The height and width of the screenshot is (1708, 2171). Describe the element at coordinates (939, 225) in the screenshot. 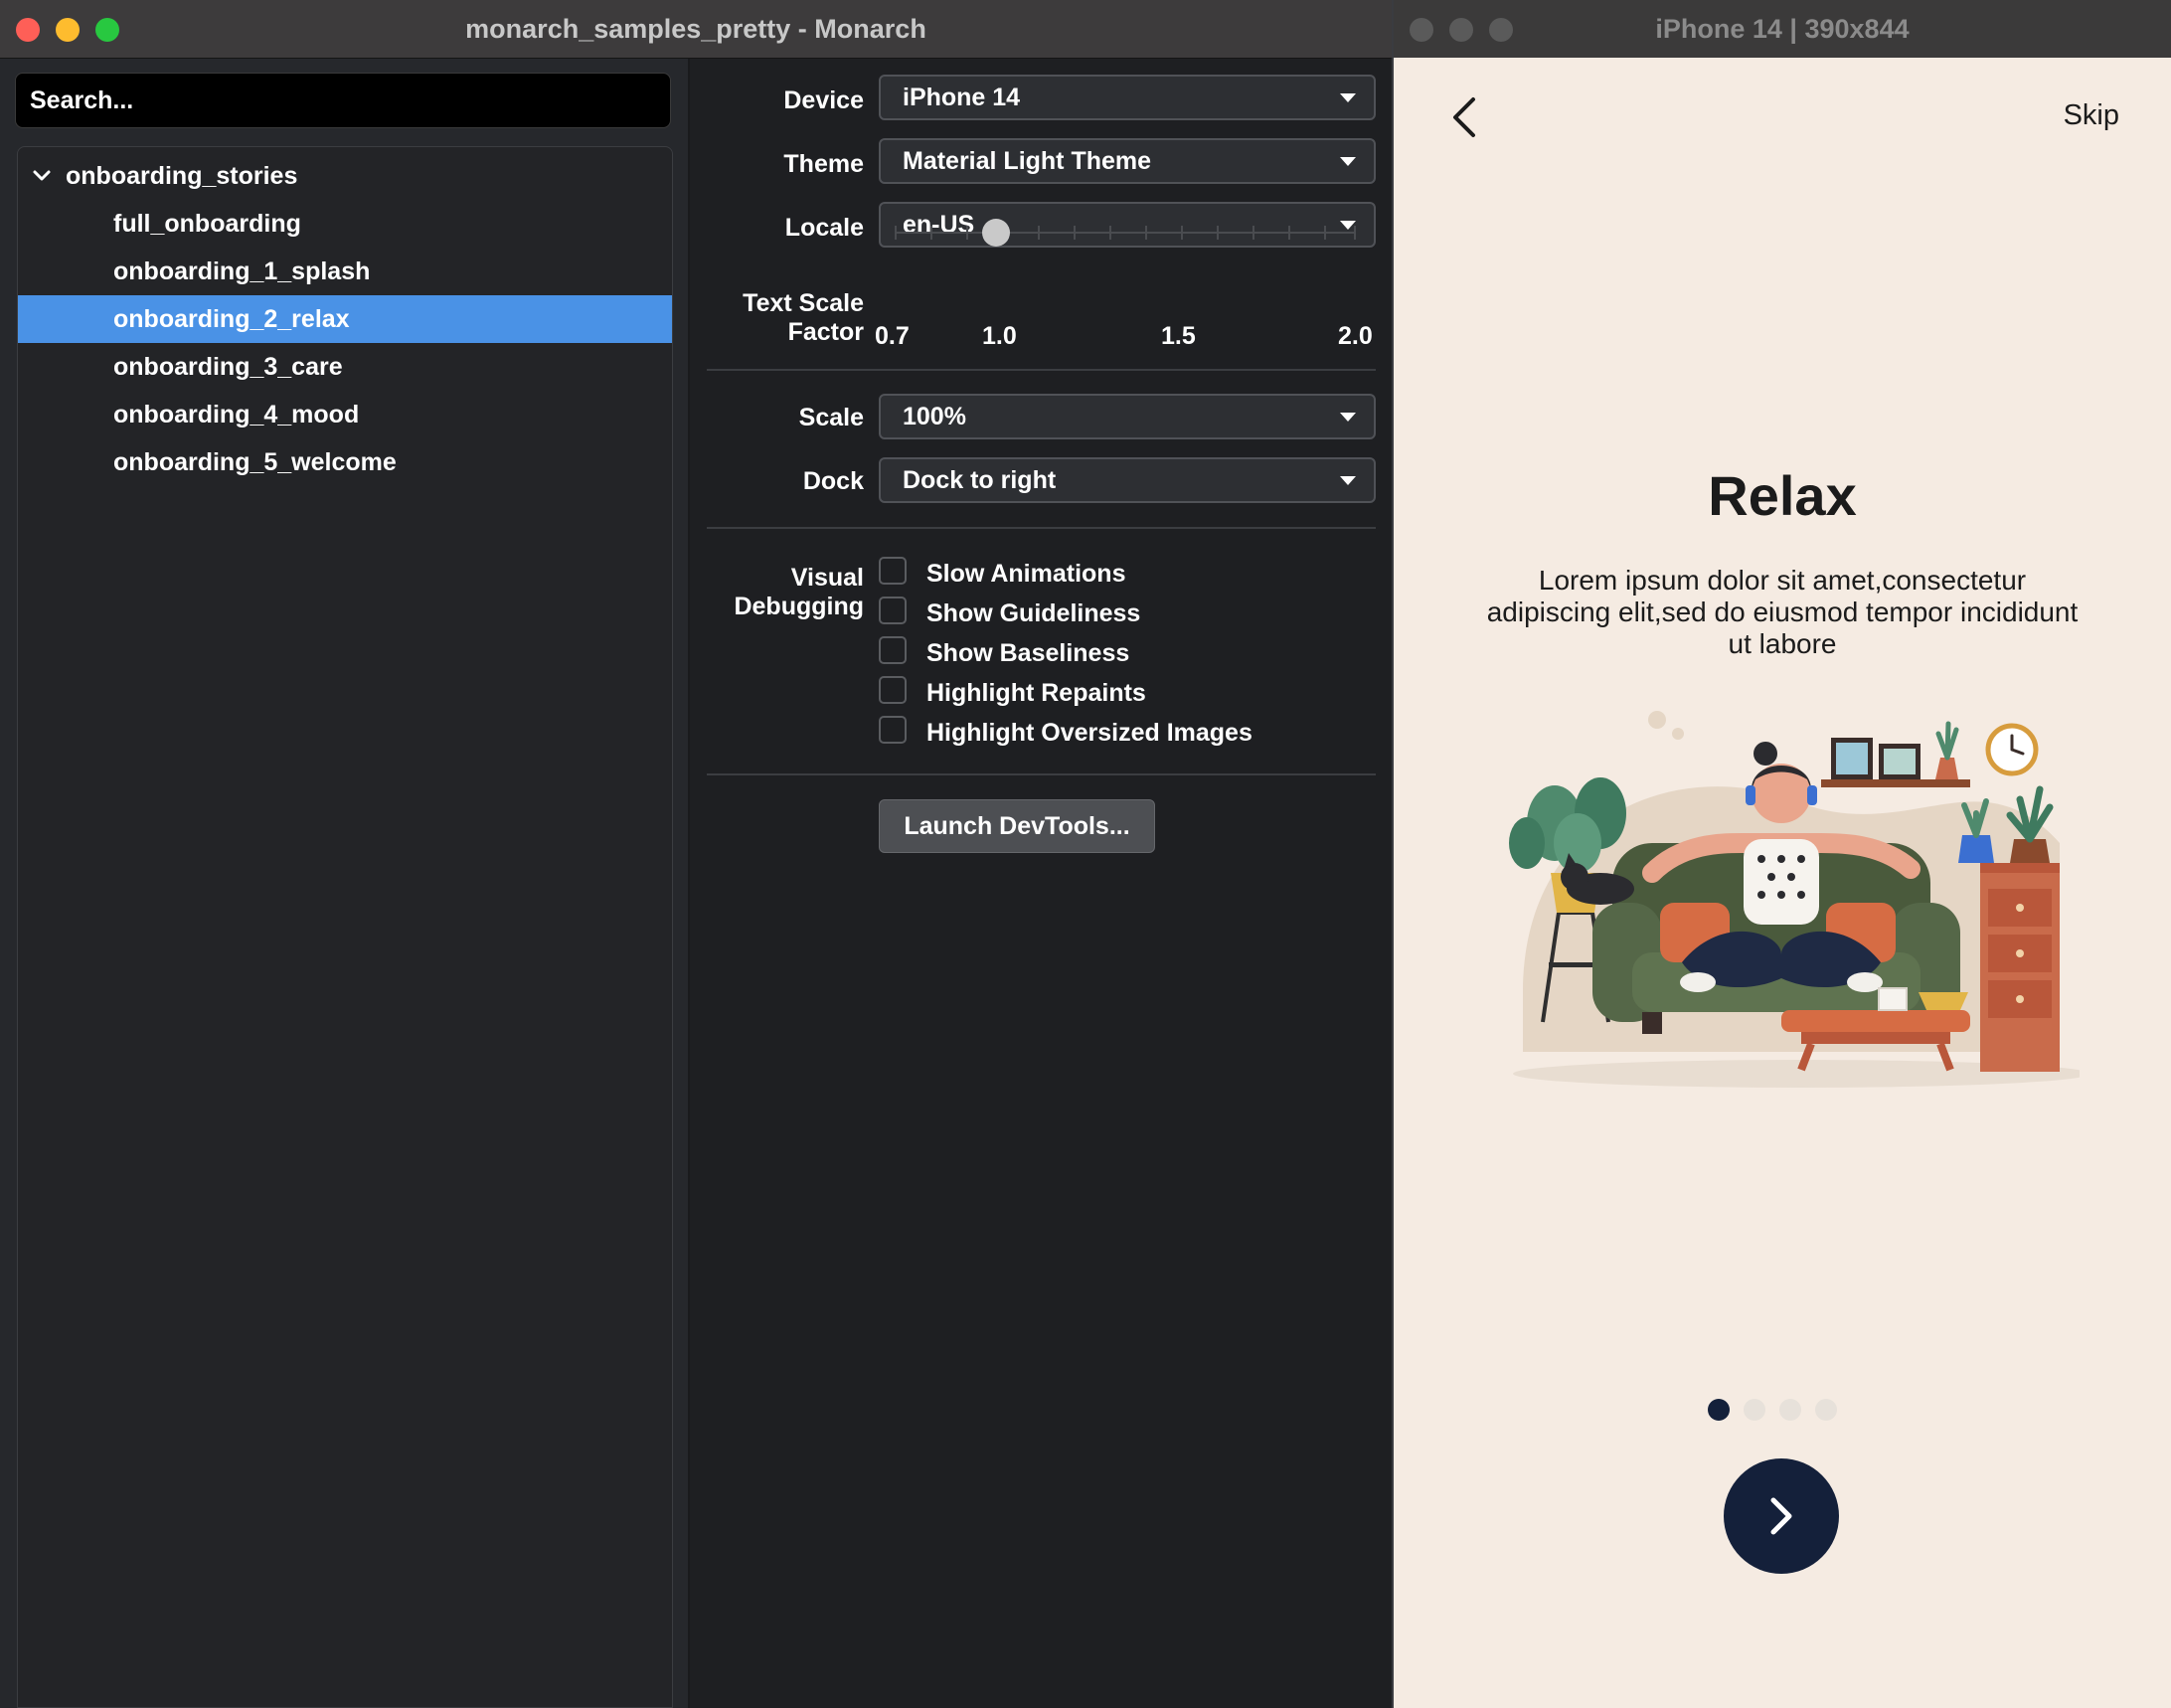

I see `locale-dropdown-value: en-US` at that location.